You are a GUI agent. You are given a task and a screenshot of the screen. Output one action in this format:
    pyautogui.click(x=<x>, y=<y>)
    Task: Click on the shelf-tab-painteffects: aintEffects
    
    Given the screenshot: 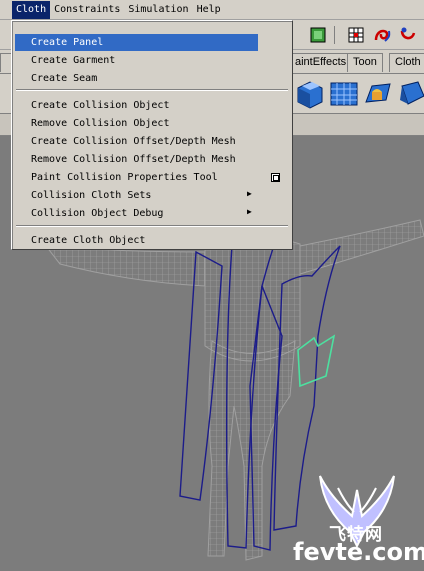 What is the action you would take?
    pyautogui.click(x=321, y=62)
    